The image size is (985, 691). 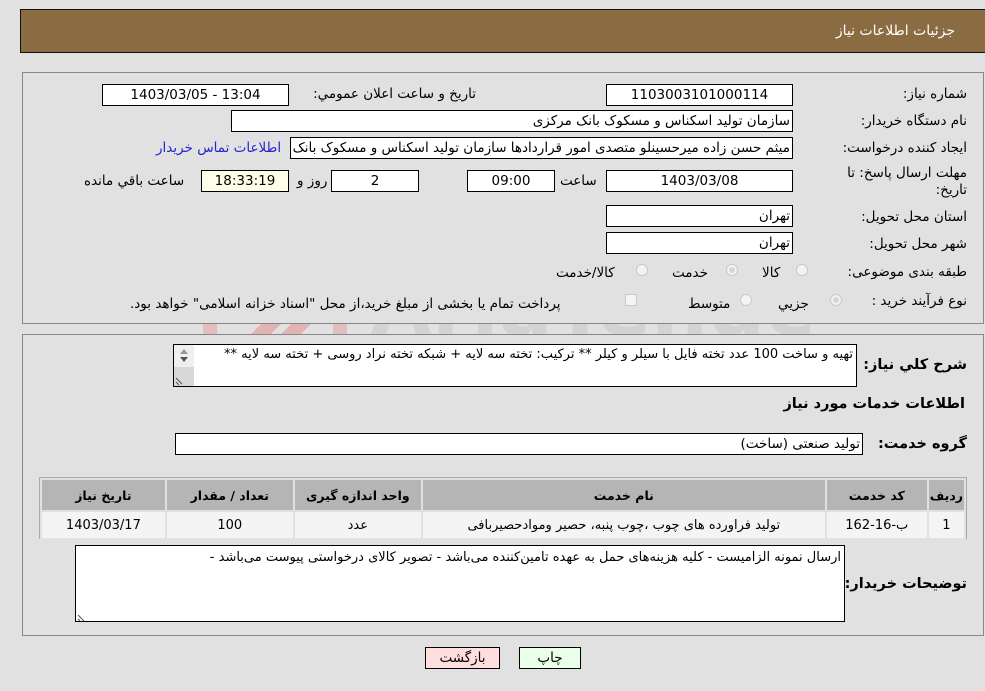 I want to click on description-scrollbar, so click(x=184, y=365).